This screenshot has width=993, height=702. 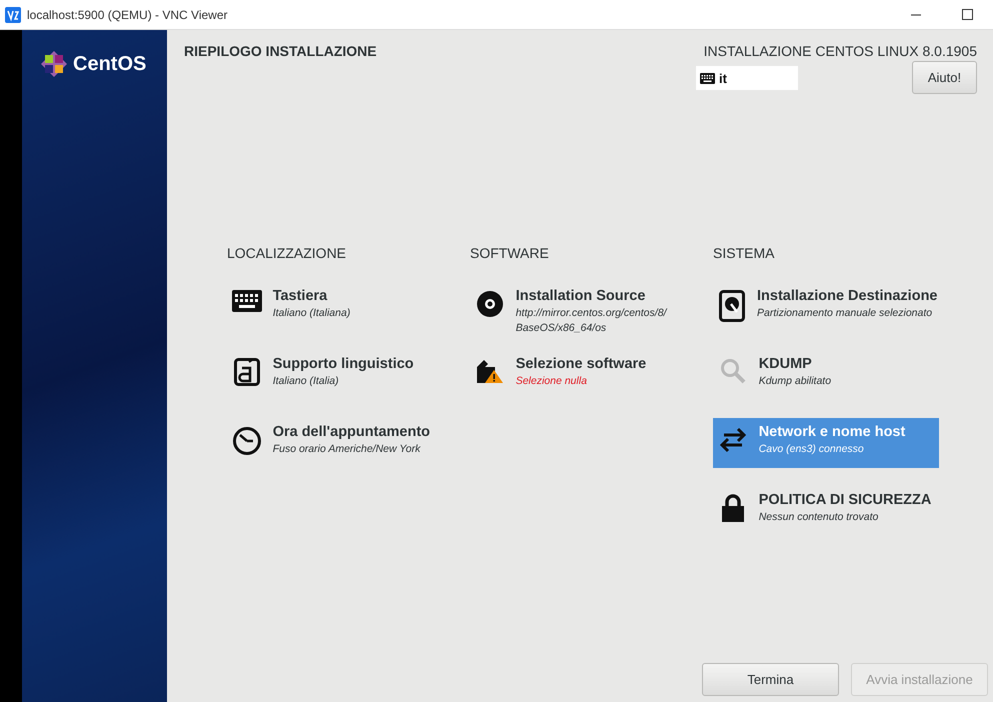 I want to click on spoke-status: Fuso orario Americhe/New York, so click(x=347, y=449).